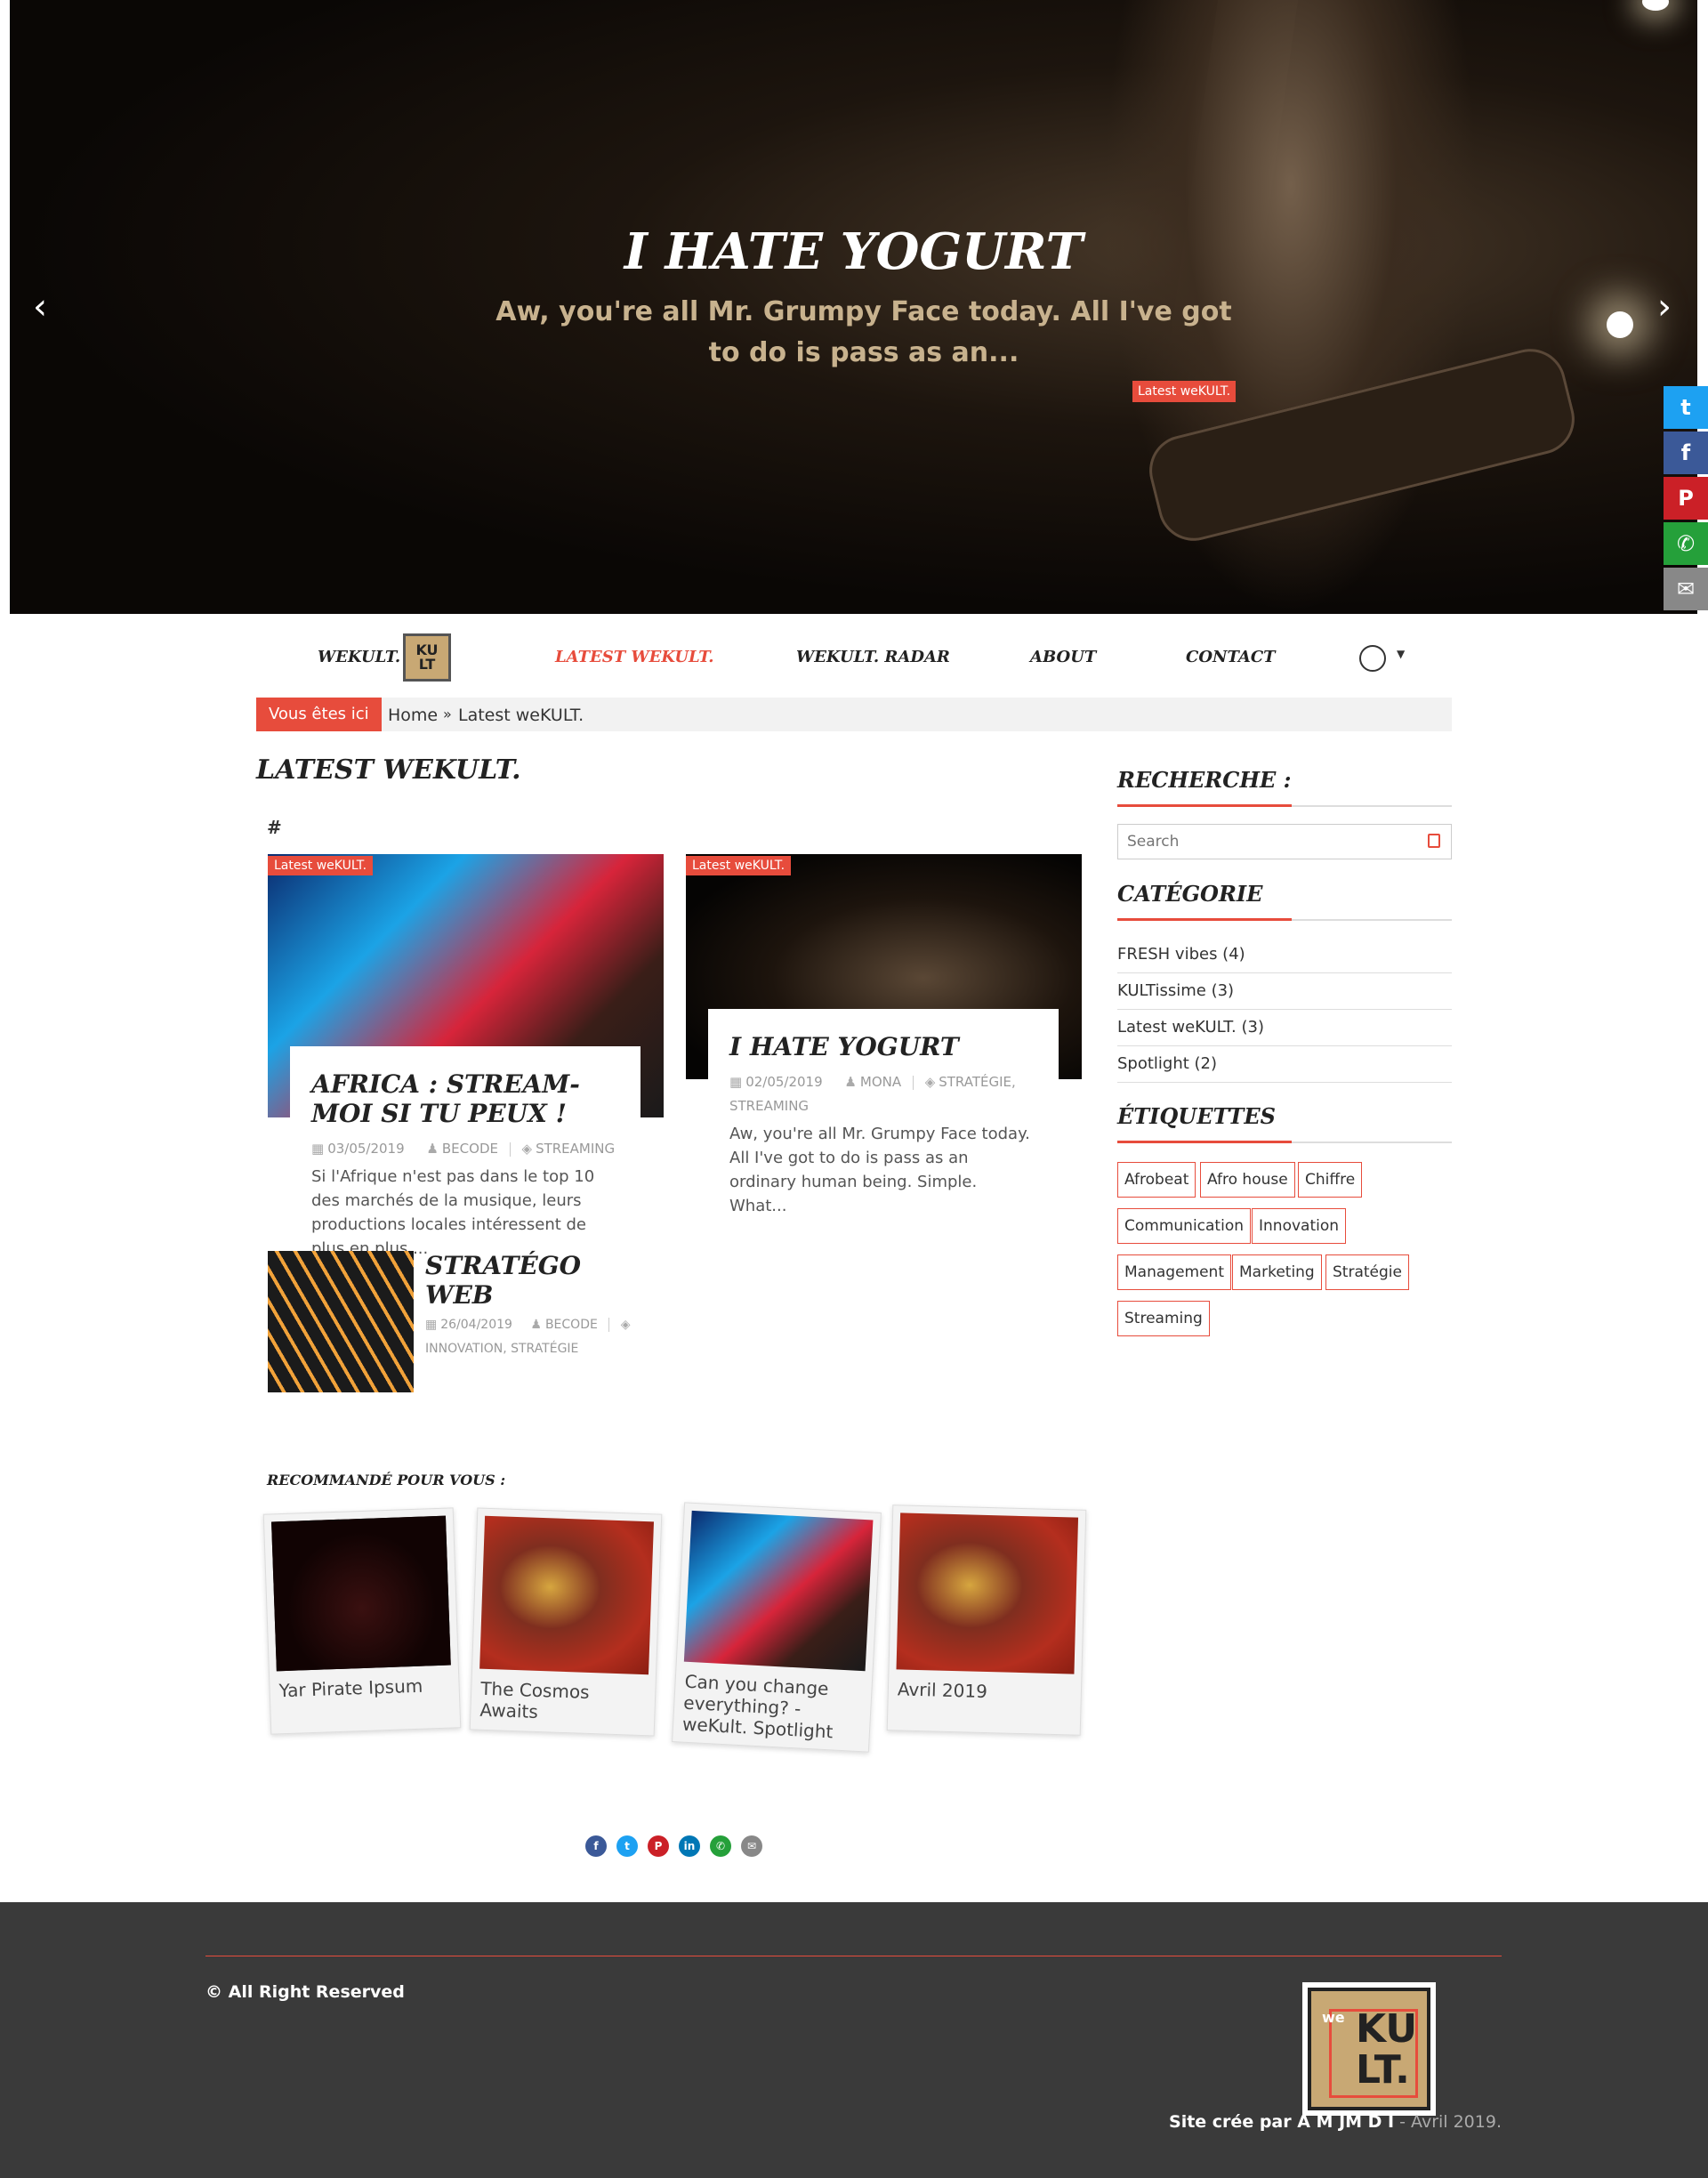 The image size is (1708, 2178). What do you see at coordinates (40, 307) in the screenshot?
I see `chevron-left-icon: ‹` at bounding box center [40, 307].